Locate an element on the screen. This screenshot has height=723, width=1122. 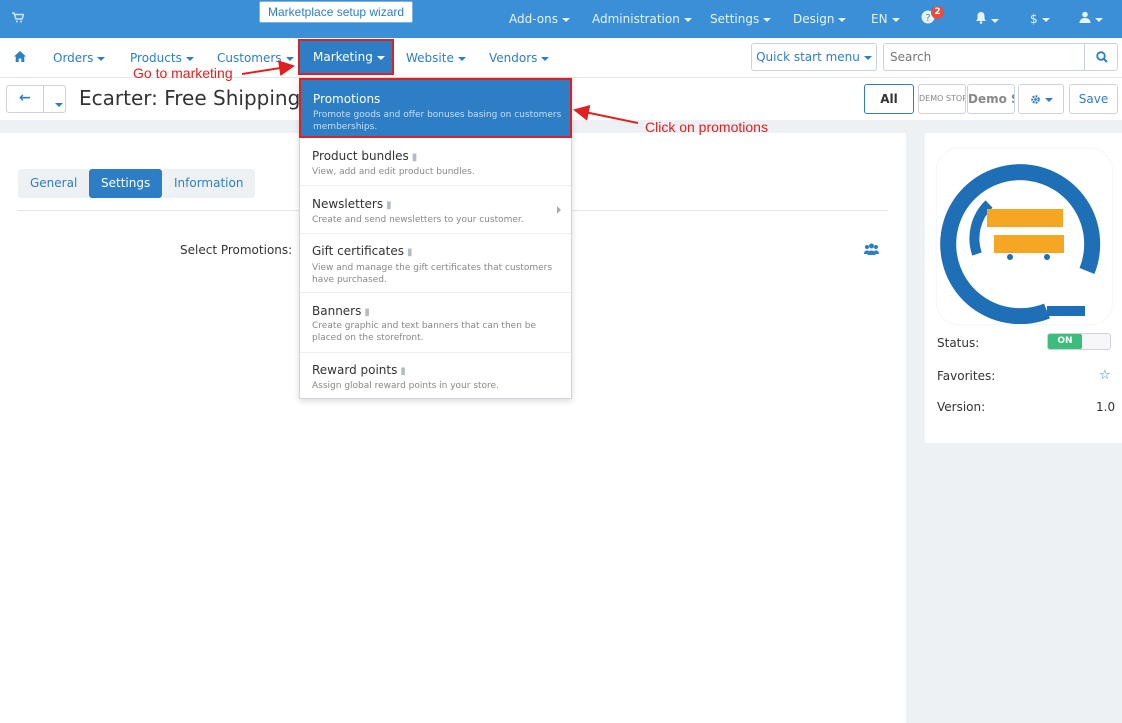
annotation-go-to-marketing: Go to marketing is located at coordinates (183, 73).